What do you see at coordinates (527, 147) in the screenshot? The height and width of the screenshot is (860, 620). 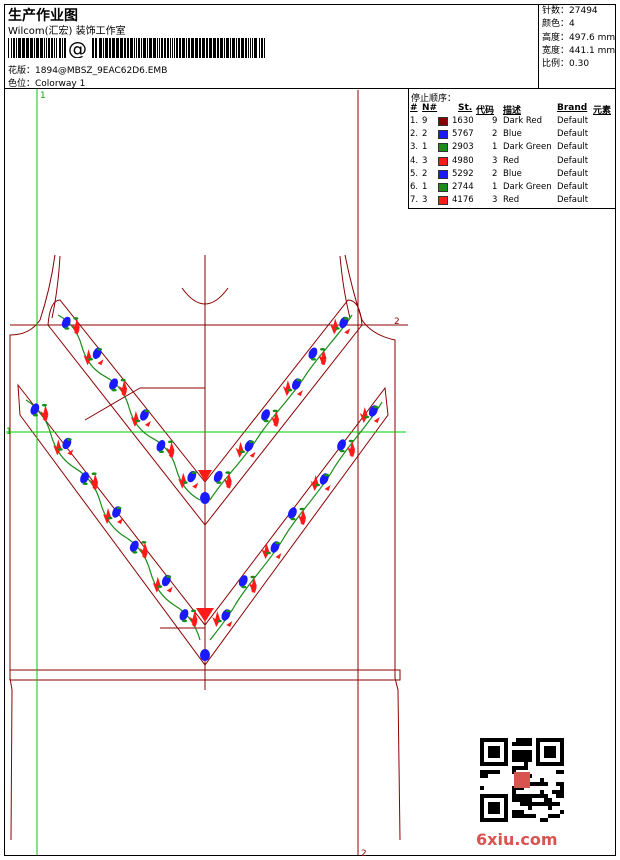 I see `legend-description: Dark Green` at bounding box center [527, 147].